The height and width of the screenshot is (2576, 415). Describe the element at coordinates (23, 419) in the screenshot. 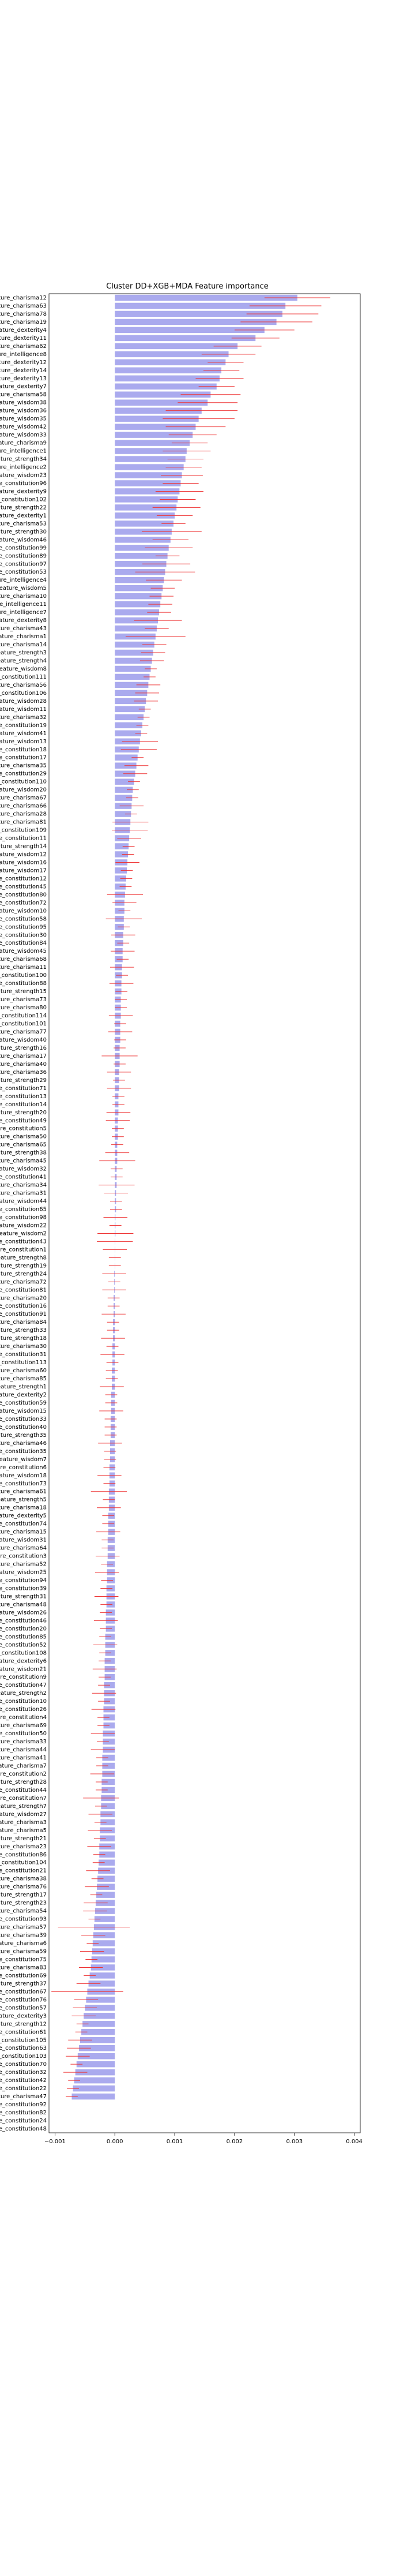

I see `y-tick-label: feature_wisdom35` at that location.